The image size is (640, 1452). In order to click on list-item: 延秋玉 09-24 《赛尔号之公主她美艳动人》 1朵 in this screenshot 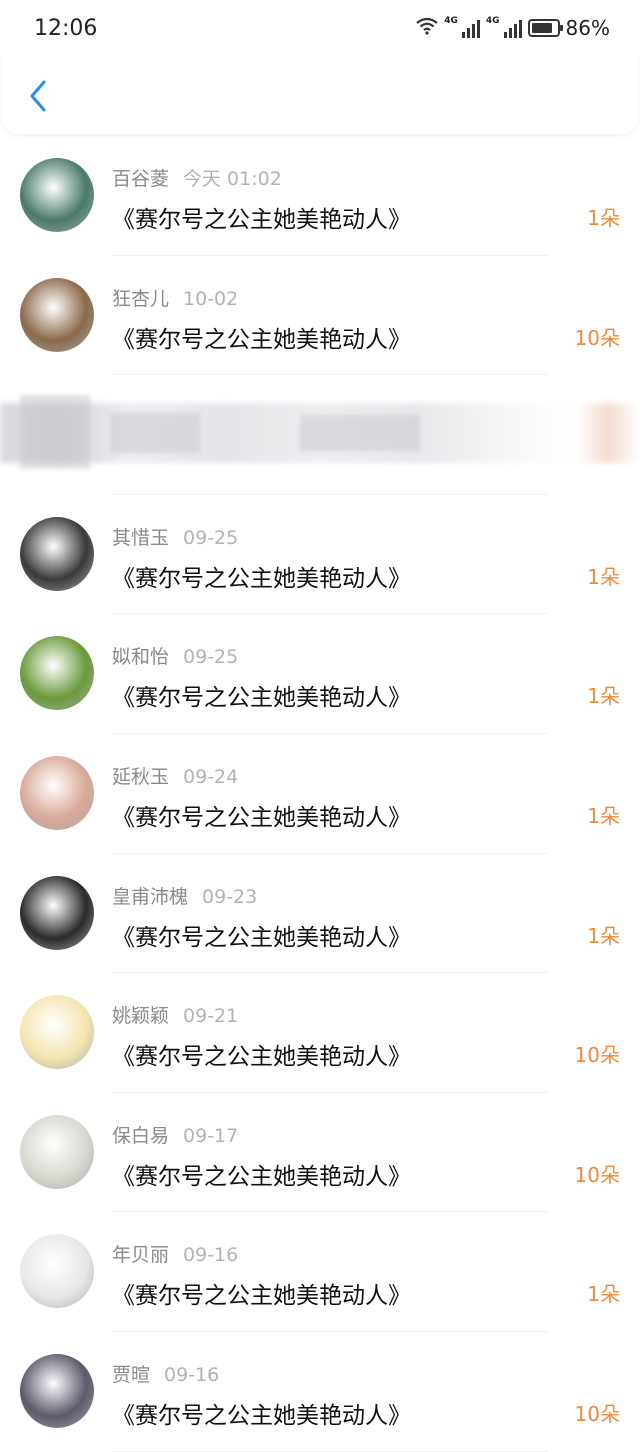, I will do `click(320, 794)`.